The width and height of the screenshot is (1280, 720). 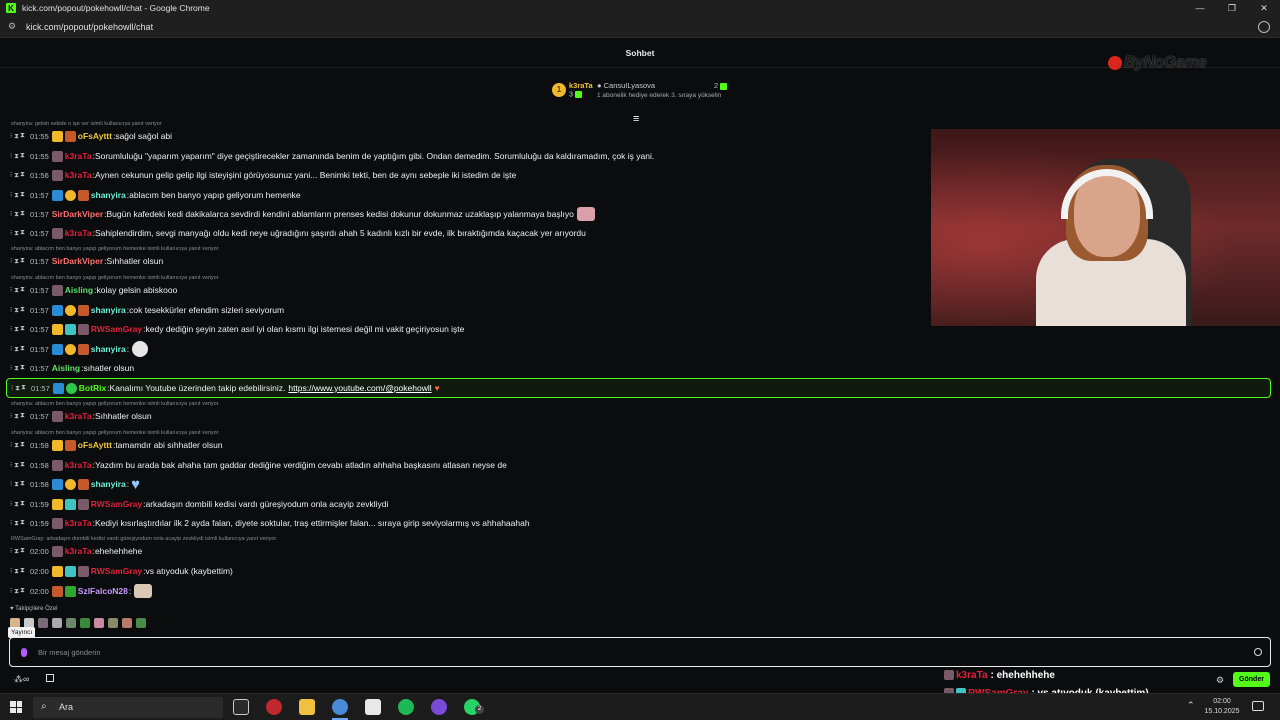 What do you see at coordinates (143, 591) in the screenshot?
I see `cat-emote-icon` at bounding box center [143, 591].